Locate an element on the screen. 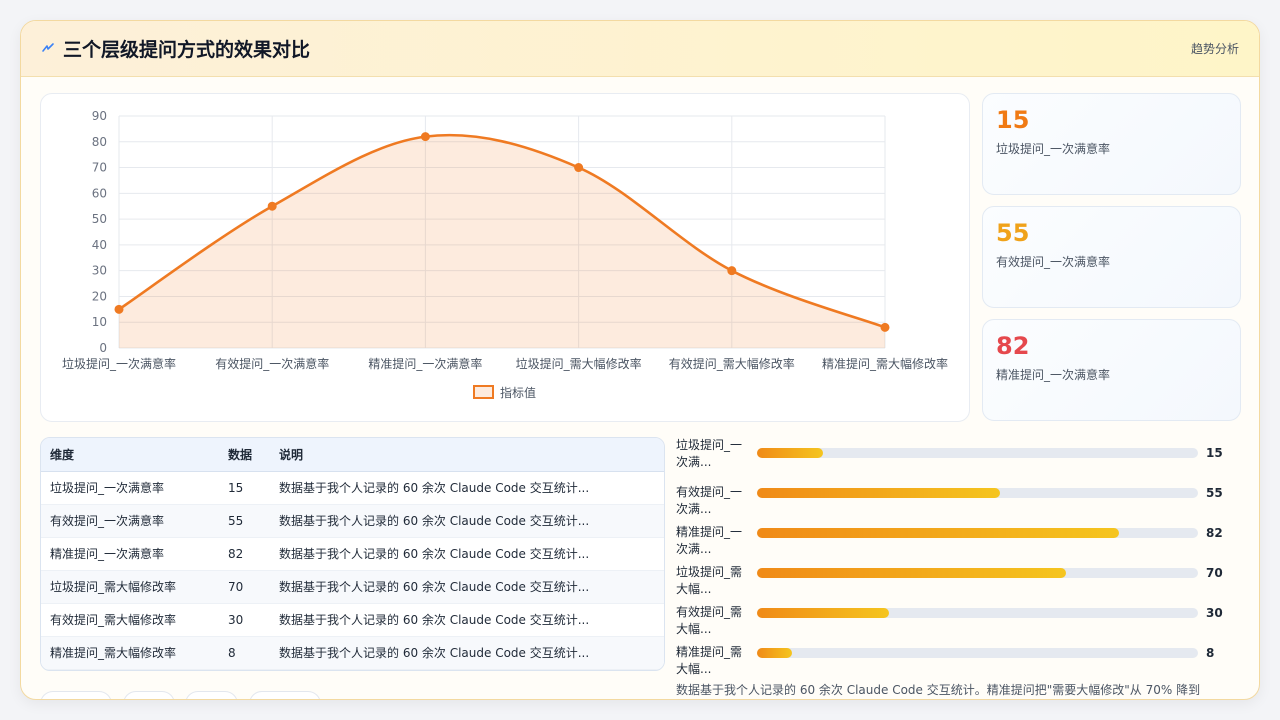 This screenshot has width=1280, height=720. y-tick-label: 10 is located at coordinates (99, 322).